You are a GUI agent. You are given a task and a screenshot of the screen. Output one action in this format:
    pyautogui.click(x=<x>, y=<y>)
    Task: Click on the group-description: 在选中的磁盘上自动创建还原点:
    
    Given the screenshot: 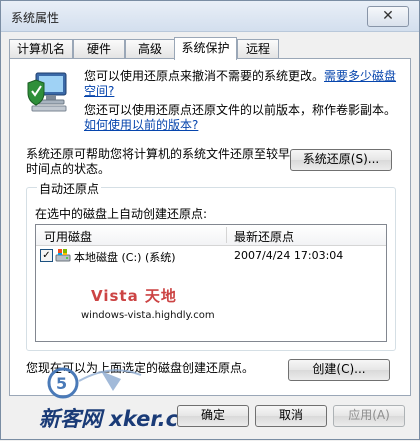 What is the action you would take?
    pyautogui.click(x=121, y=214)
    